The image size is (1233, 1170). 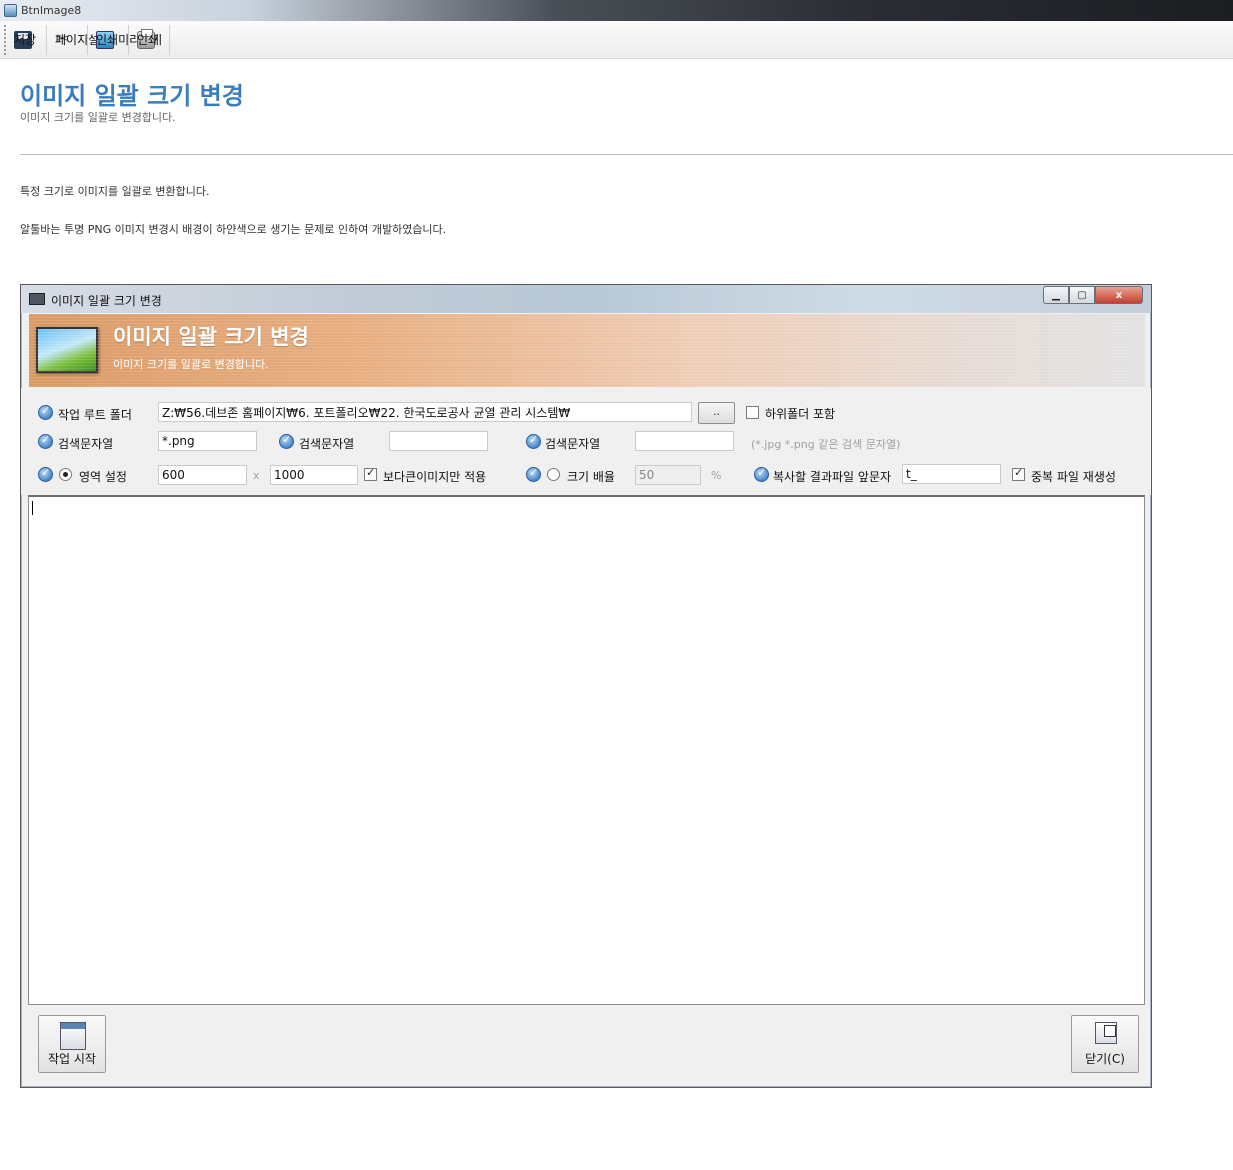 What do you see at coordinates (586, 299) in the screenshot?
I see `dialog-titlebar: 이미지 일괄 크기 변경 ▁ ▢ x` at bounding box center [586, 299].